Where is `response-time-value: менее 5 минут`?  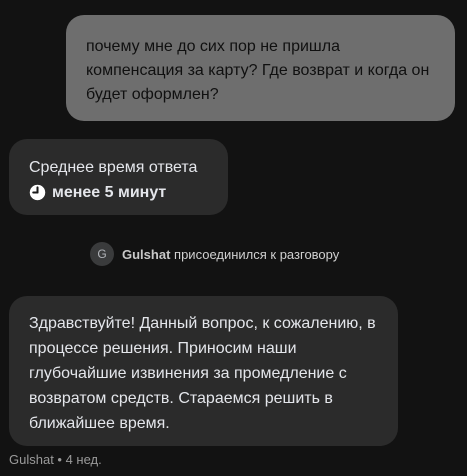
response-time-value: менее 5 минут is located at coordinates (109, 192).